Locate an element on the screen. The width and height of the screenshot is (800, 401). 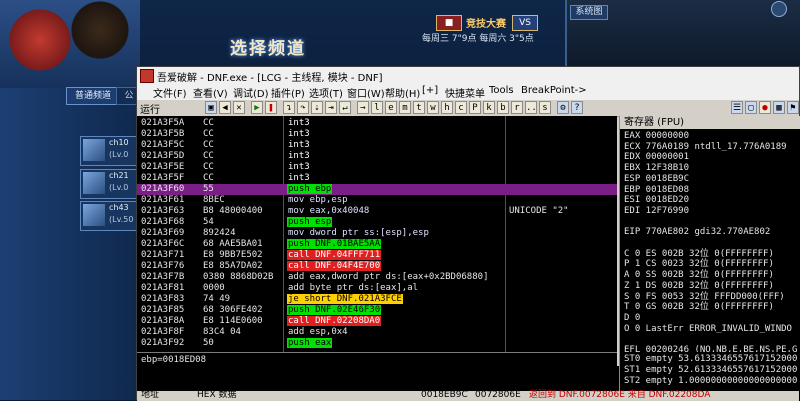
settings-icon: ⚙ is located at coordinates (563, 107).